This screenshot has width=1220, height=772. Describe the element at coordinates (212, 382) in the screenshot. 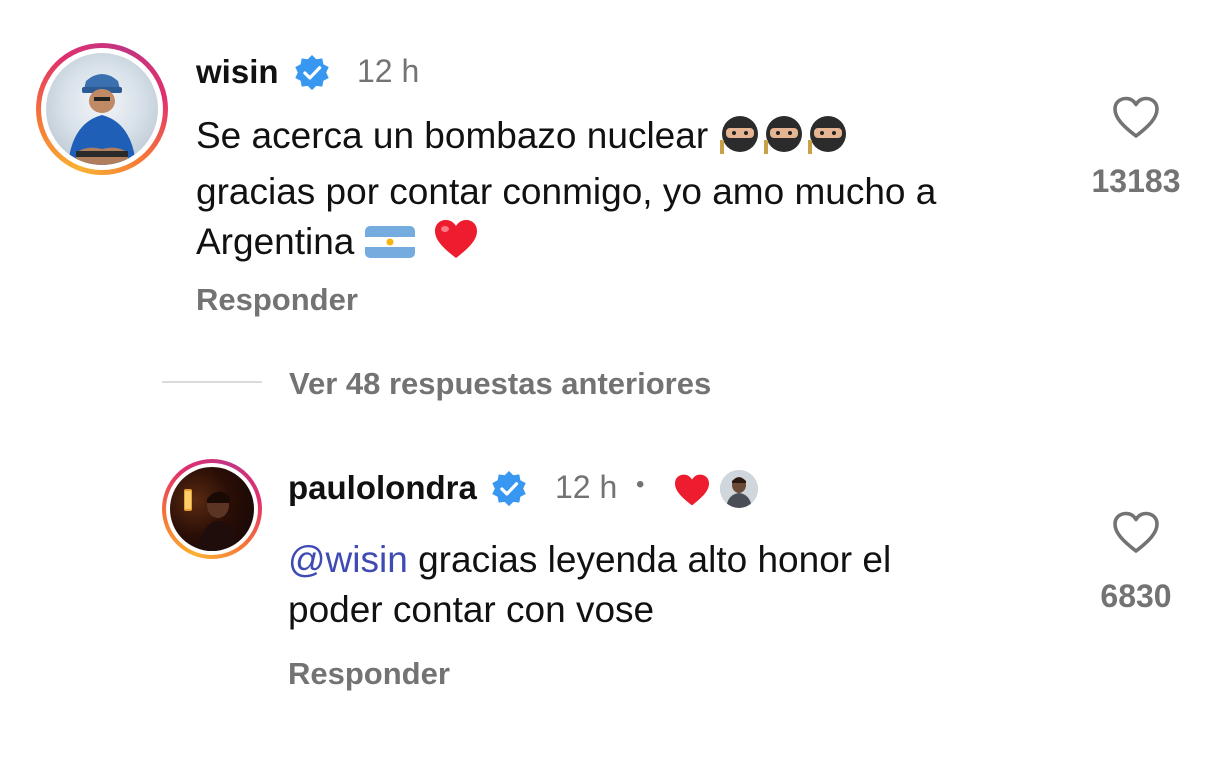

I see `replies-divider` at that location.